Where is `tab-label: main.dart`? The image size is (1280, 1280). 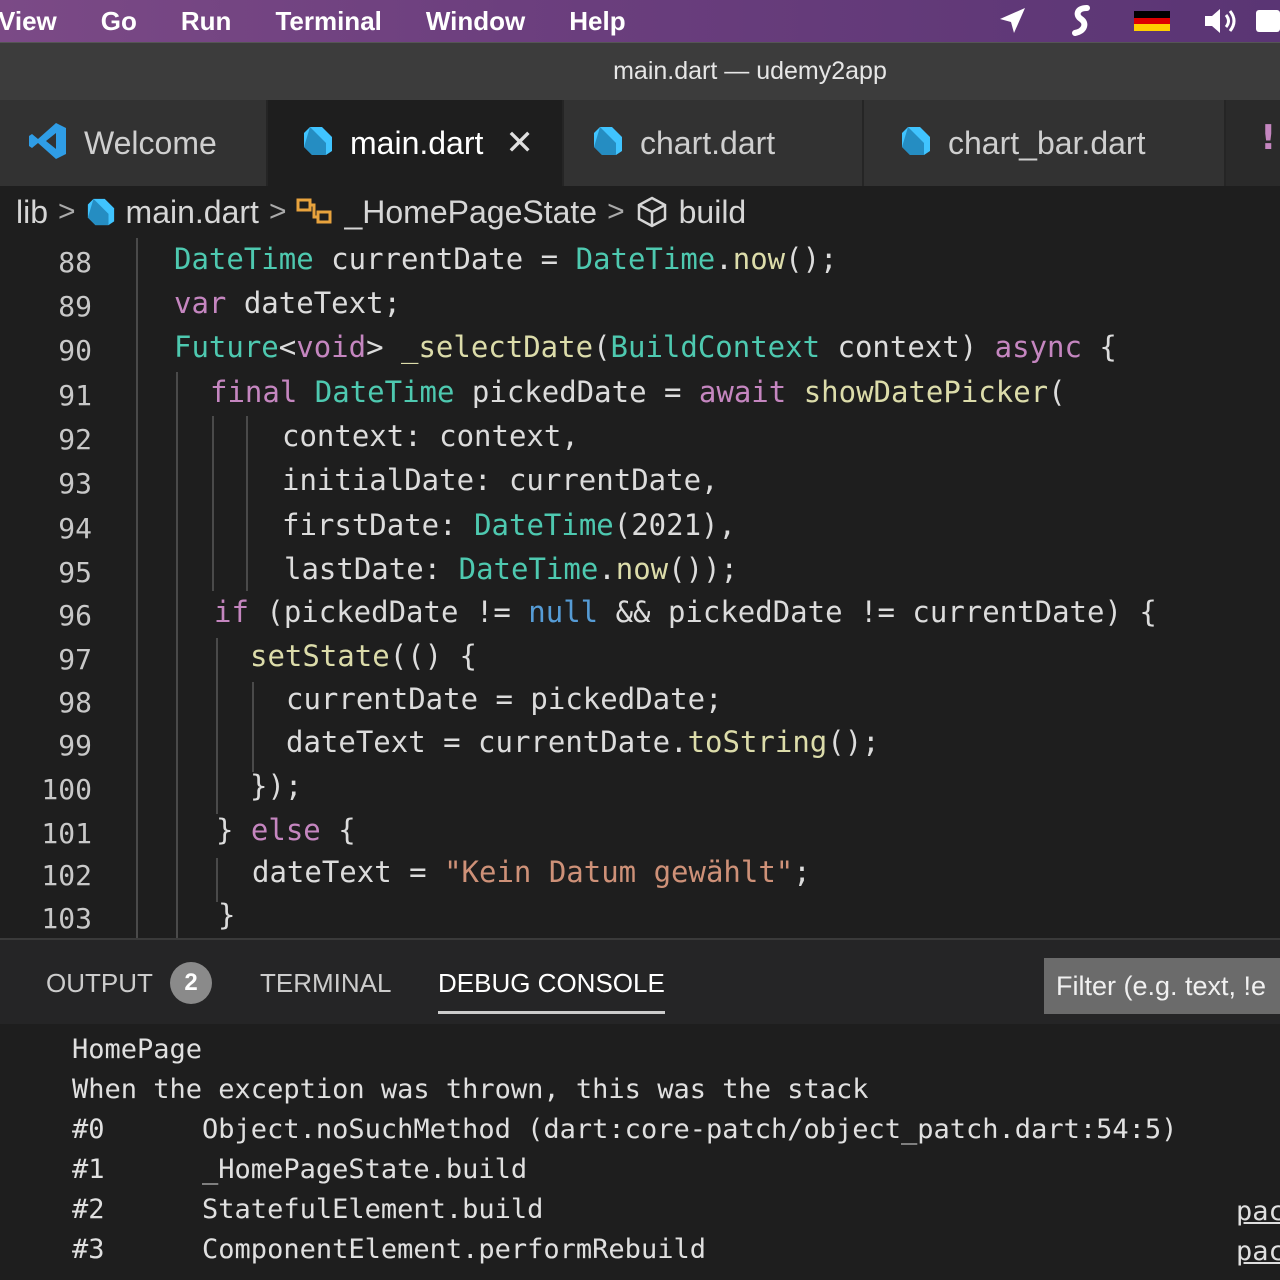 tab-label: main.dart is located at coordinates (417, 142).